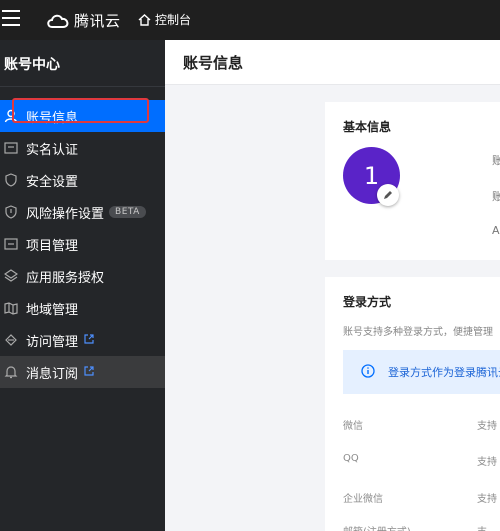 This screenshot has height=531, width=500. I want to click on console-link: 控制台, so click(164, 19).